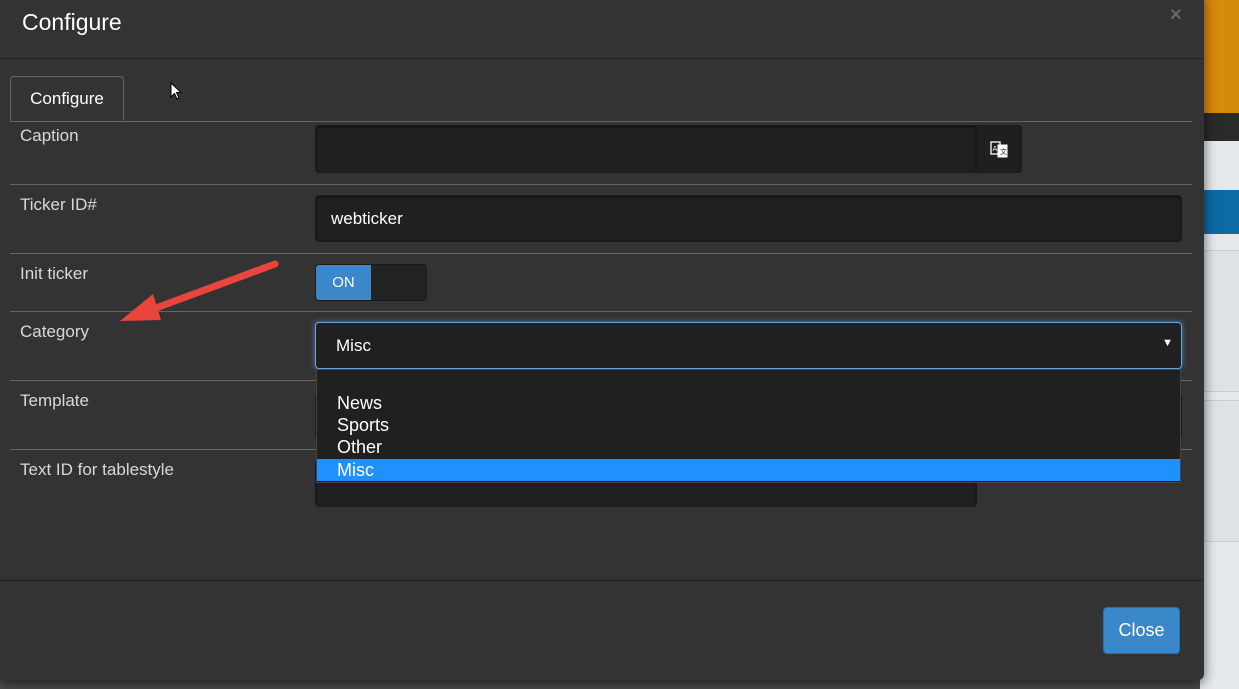 This screenshot has width=1239, height=689. Describe the element at coordinates (602, 580) in the screenshot. I see `modal-footer-divider` at that location.